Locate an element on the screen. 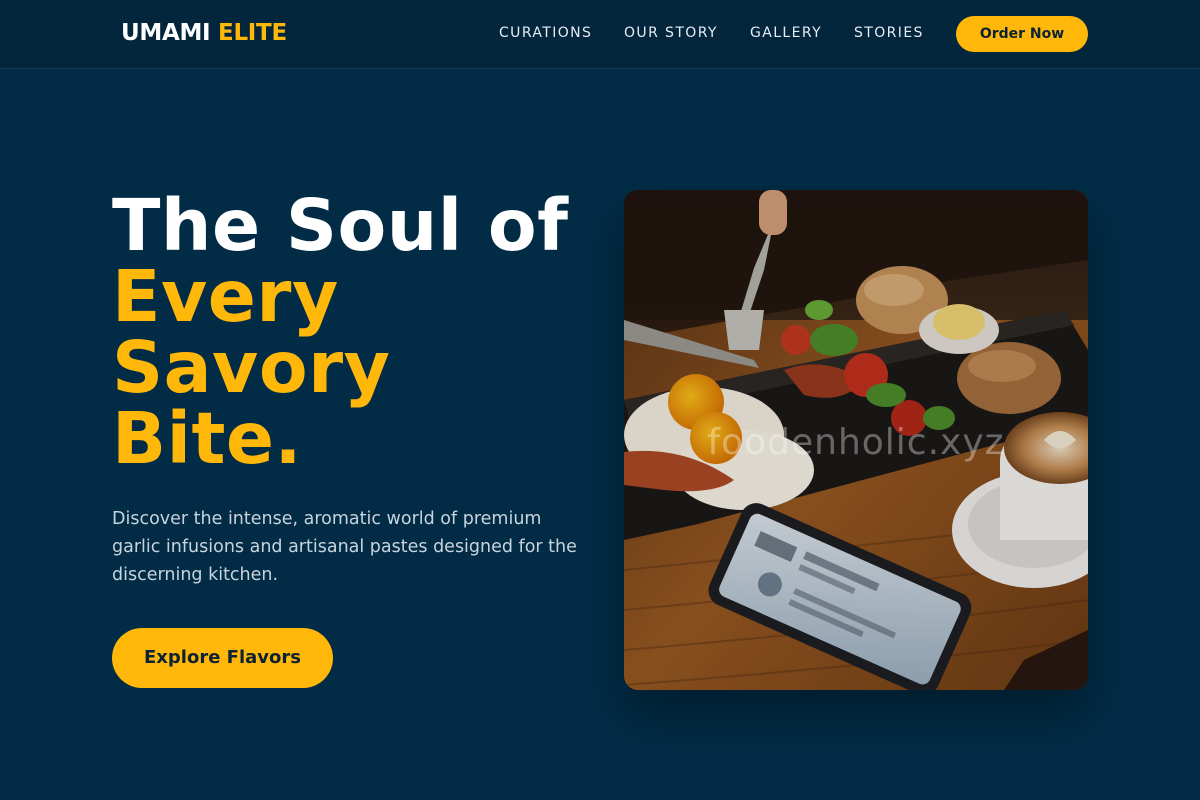 The width and height of the screenshot is (1200, 800). nav-link-curations: CURATIONS is located at coordinates (545, 33).